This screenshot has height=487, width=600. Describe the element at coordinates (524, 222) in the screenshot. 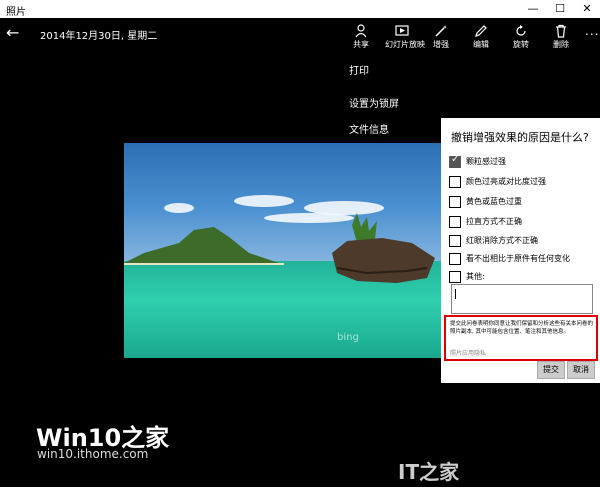

I see `feedback-option: 拉直方式不正确` at that location.